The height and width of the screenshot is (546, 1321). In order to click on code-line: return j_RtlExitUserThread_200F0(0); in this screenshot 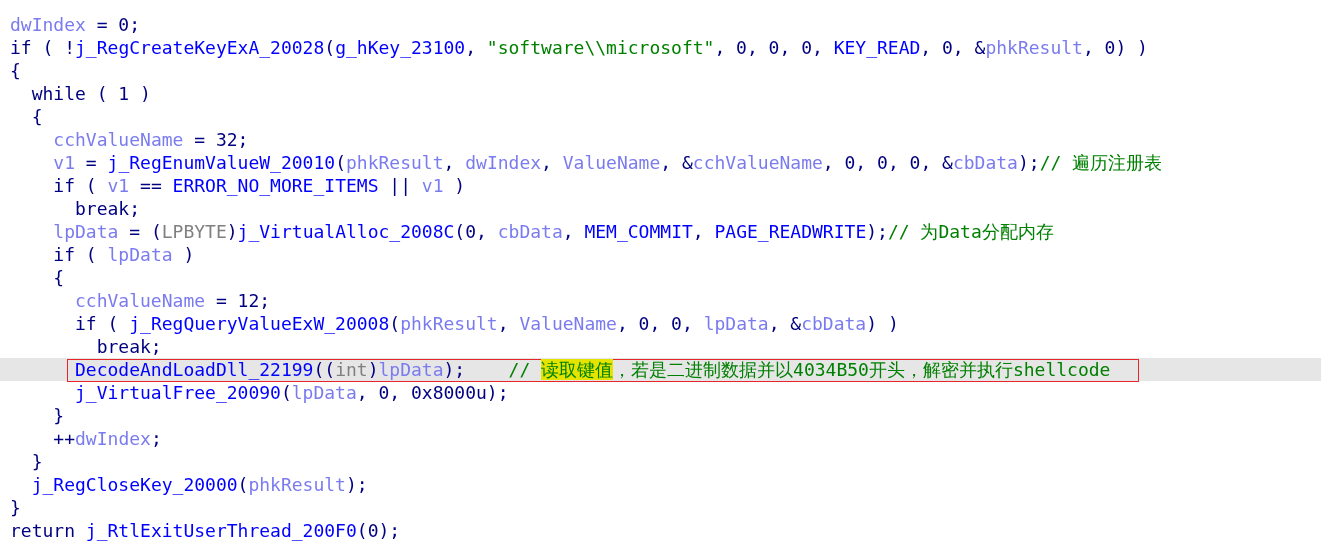, I will do `click(205, 530)`.